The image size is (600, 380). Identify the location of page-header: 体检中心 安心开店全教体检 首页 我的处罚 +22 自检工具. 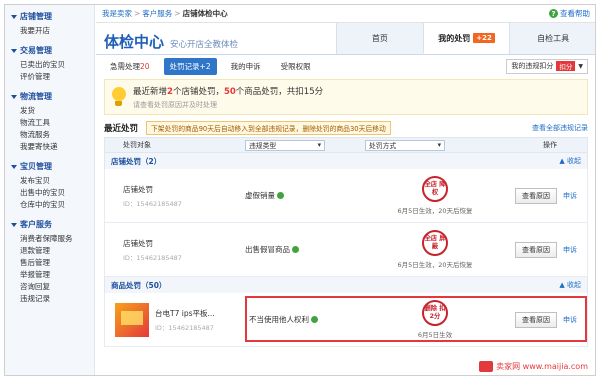
(345, 39).